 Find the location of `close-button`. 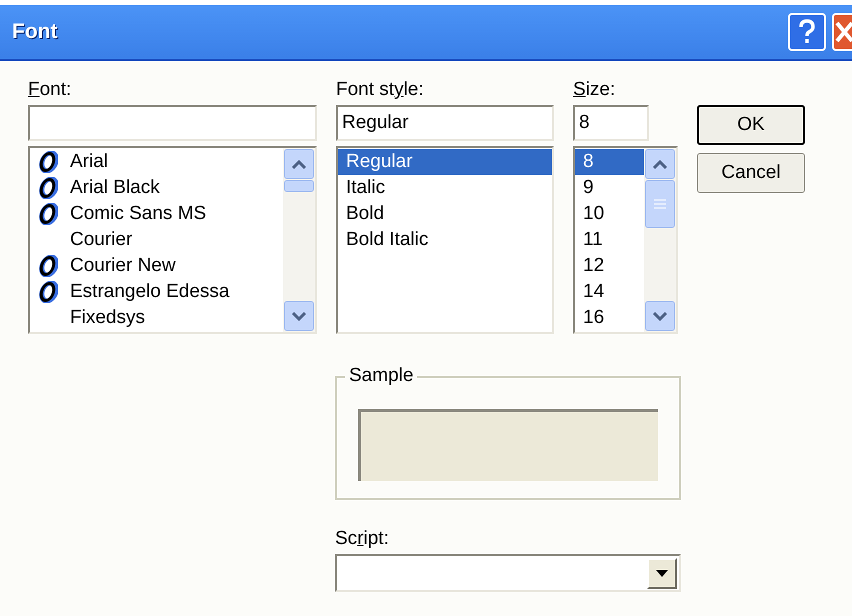

close-button is located at coordinates (842, 32).